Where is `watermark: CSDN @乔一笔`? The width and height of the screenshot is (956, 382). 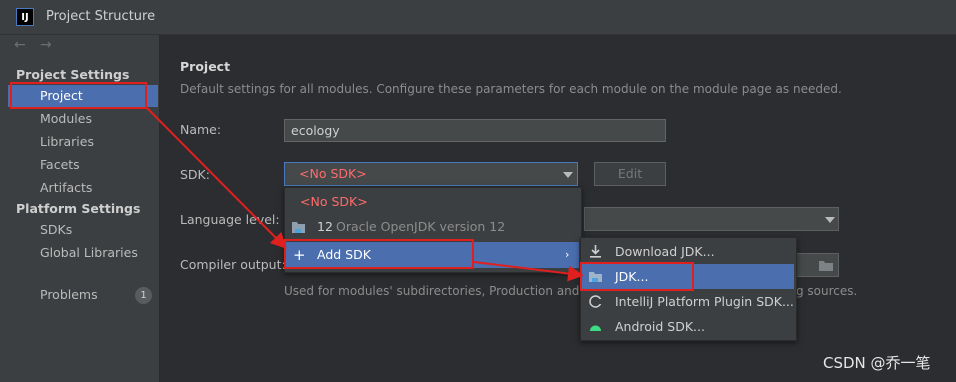
watermark: CSDN @乔一笔 is located at coordinates (877, 363).